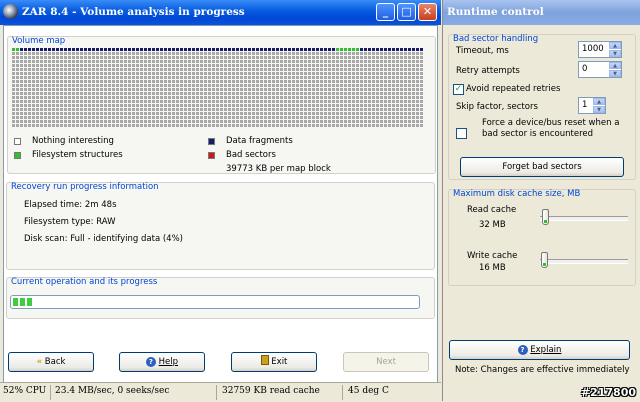 The image size is (640, 402). I want to click on filesystem-type: Filesystem type: RAW, so click(70, 222).